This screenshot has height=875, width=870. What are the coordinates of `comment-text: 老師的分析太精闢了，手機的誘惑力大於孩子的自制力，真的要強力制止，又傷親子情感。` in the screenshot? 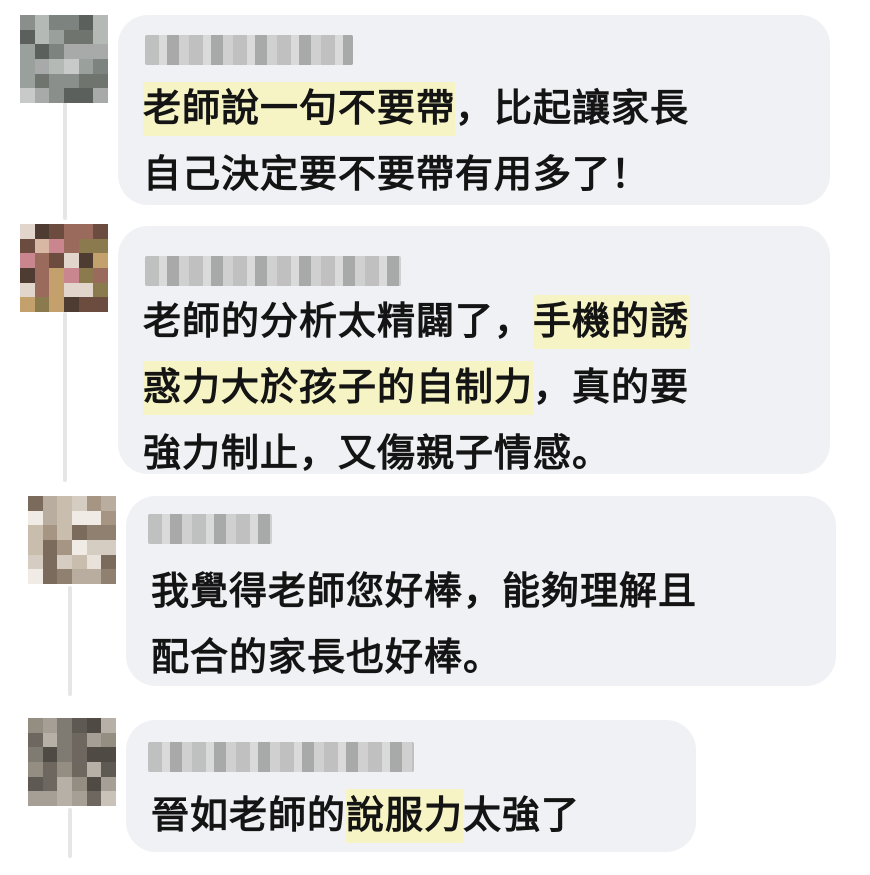 It's located at (416, 387).